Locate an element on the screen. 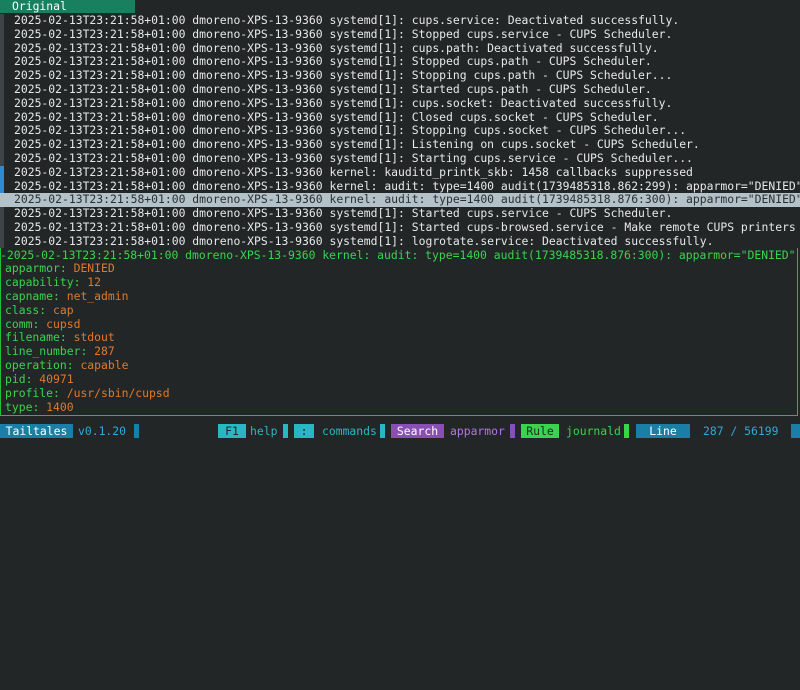 The height and width of the screenshot is (690, 800). detail-field-class: class: cap is located at coordinates (39, 309).